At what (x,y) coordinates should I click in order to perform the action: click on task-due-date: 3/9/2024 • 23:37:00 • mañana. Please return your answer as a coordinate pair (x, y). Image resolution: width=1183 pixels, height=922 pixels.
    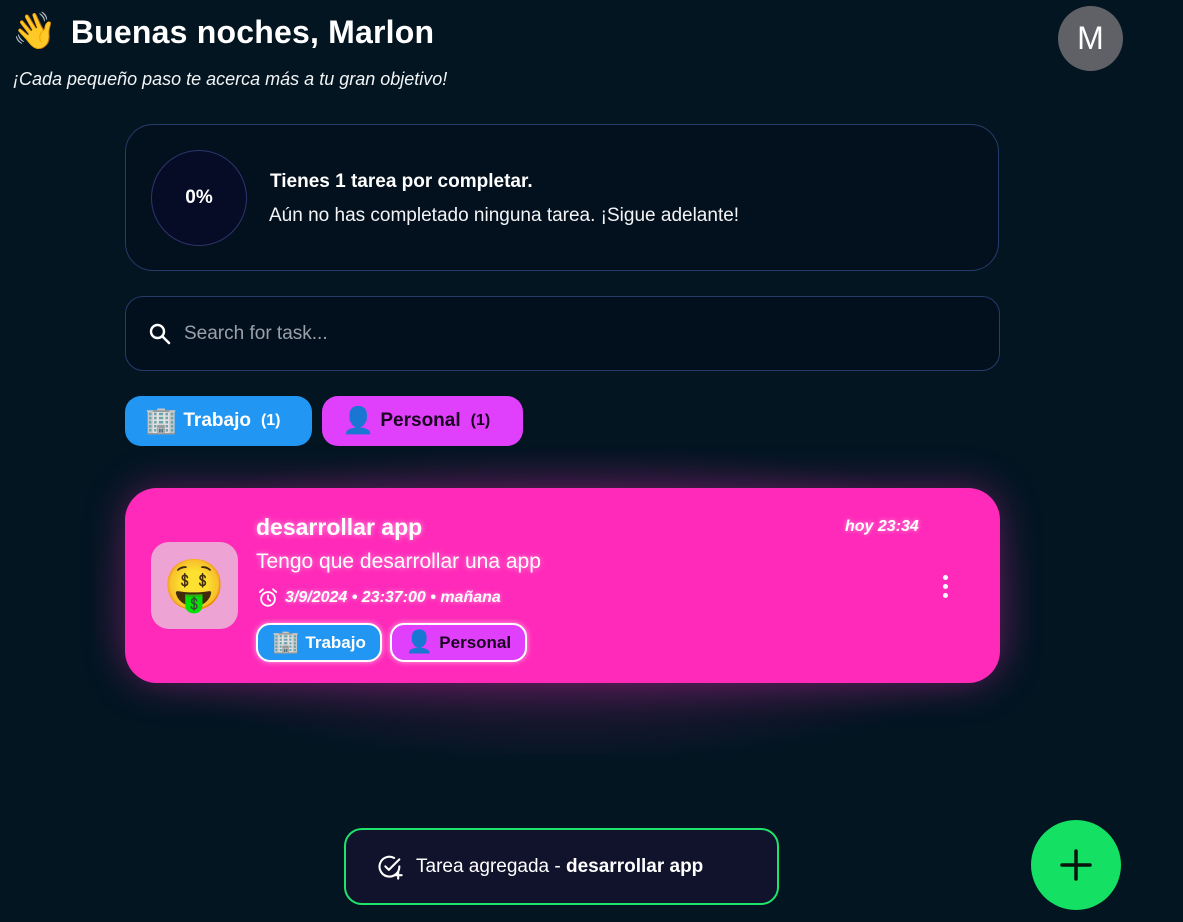
    Looking at the image, I should click on (379, 598).